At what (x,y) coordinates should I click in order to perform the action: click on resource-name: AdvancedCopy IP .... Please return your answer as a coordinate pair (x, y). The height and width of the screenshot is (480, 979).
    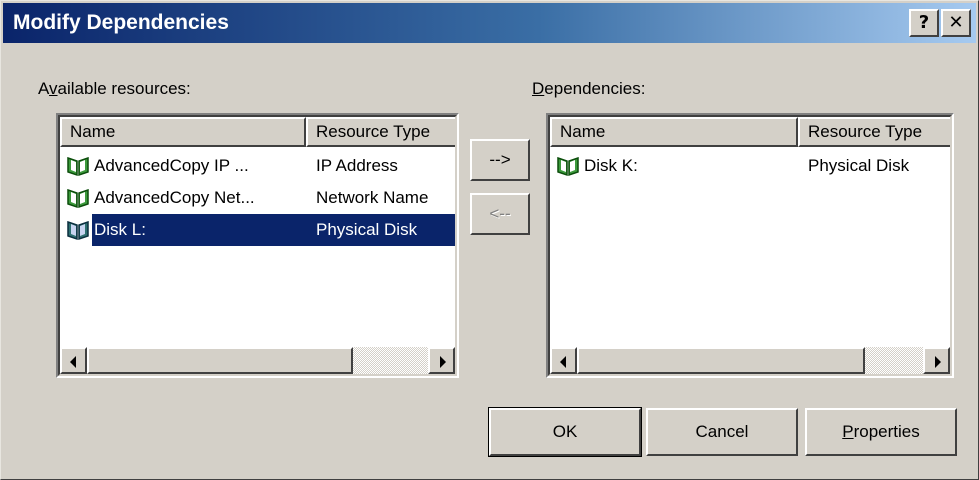
    Looking at the image, I should click on (171, 165).